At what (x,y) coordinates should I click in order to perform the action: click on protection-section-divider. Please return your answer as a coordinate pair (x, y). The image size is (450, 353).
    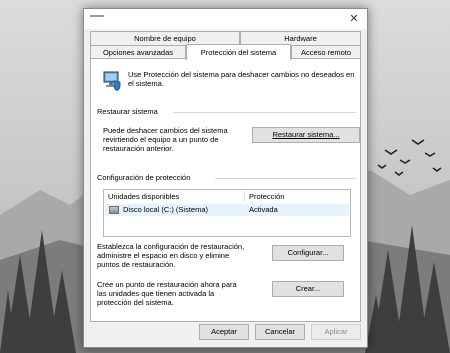
    Looking at the image, I should click on (285, 178).